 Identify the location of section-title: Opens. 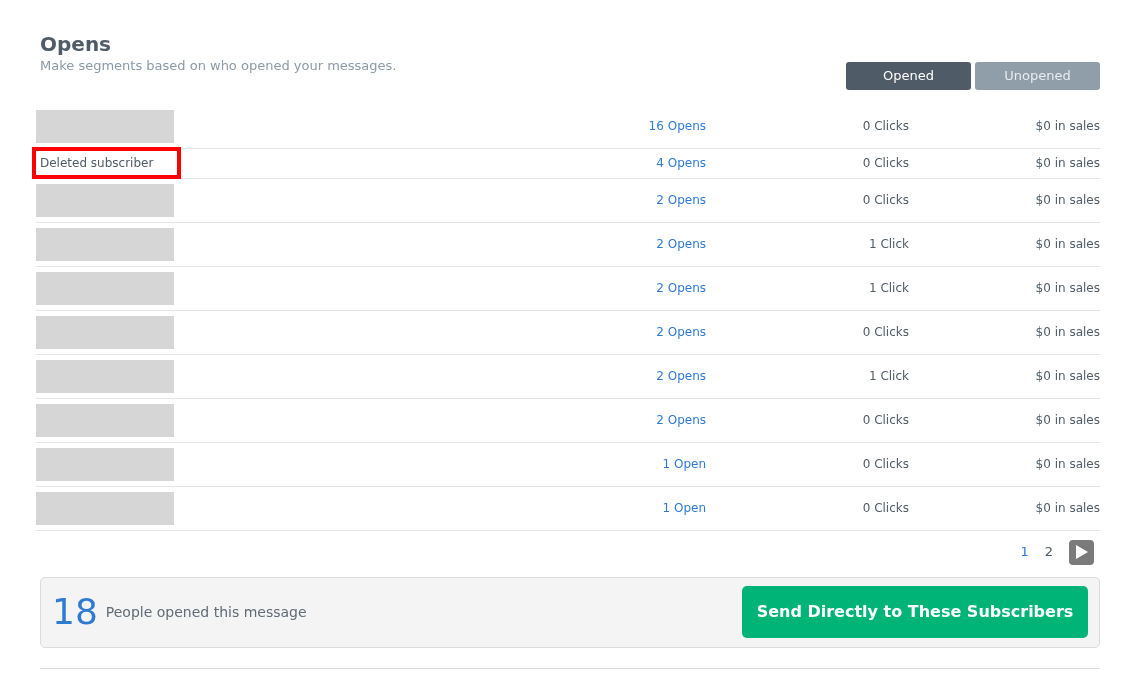
(76, 44).